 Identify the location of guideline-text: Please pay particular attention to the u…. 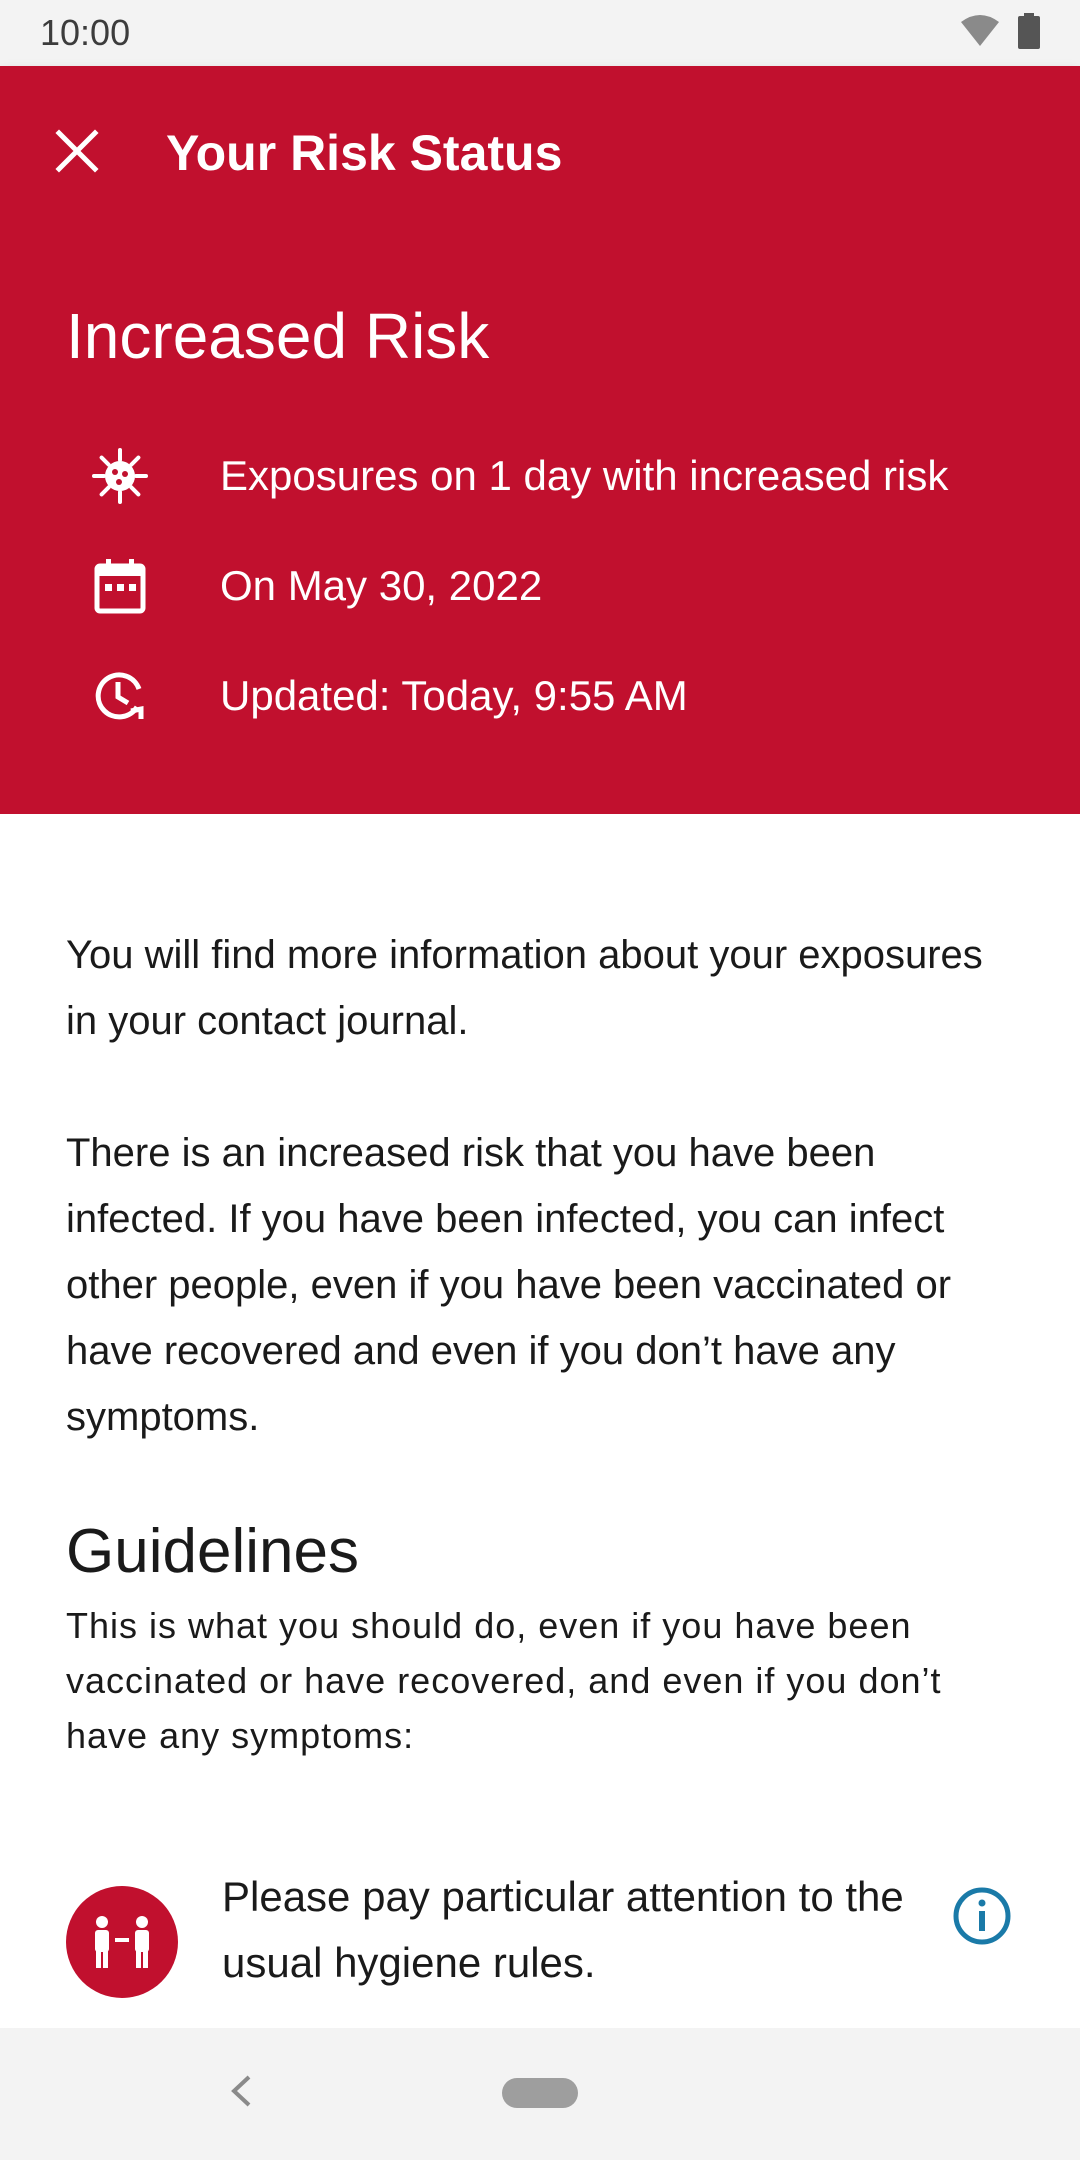
(563, 1929).